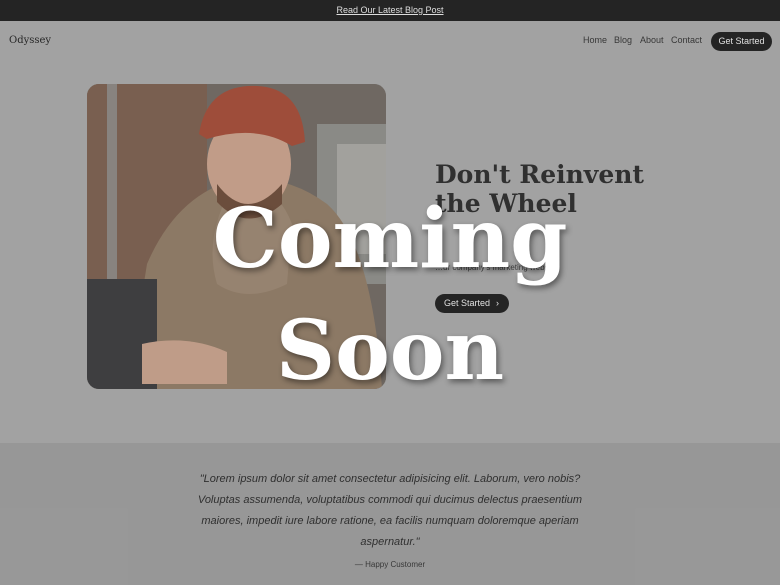  I want to click on main-nav: Home Blog About Contact Get Started, so click(390, 41).